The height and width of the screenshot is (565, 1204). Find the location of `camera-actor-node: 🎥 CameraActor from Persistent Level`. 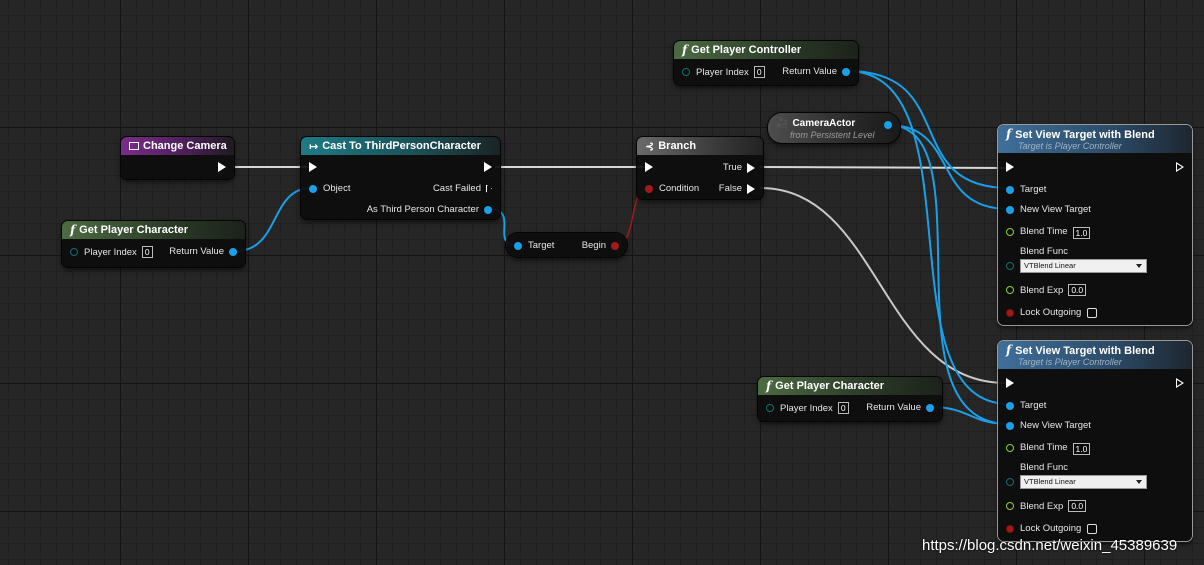

camera-actor-node: 🎥 CameraActor from Persistent Level is located at coordinates (834, 128).